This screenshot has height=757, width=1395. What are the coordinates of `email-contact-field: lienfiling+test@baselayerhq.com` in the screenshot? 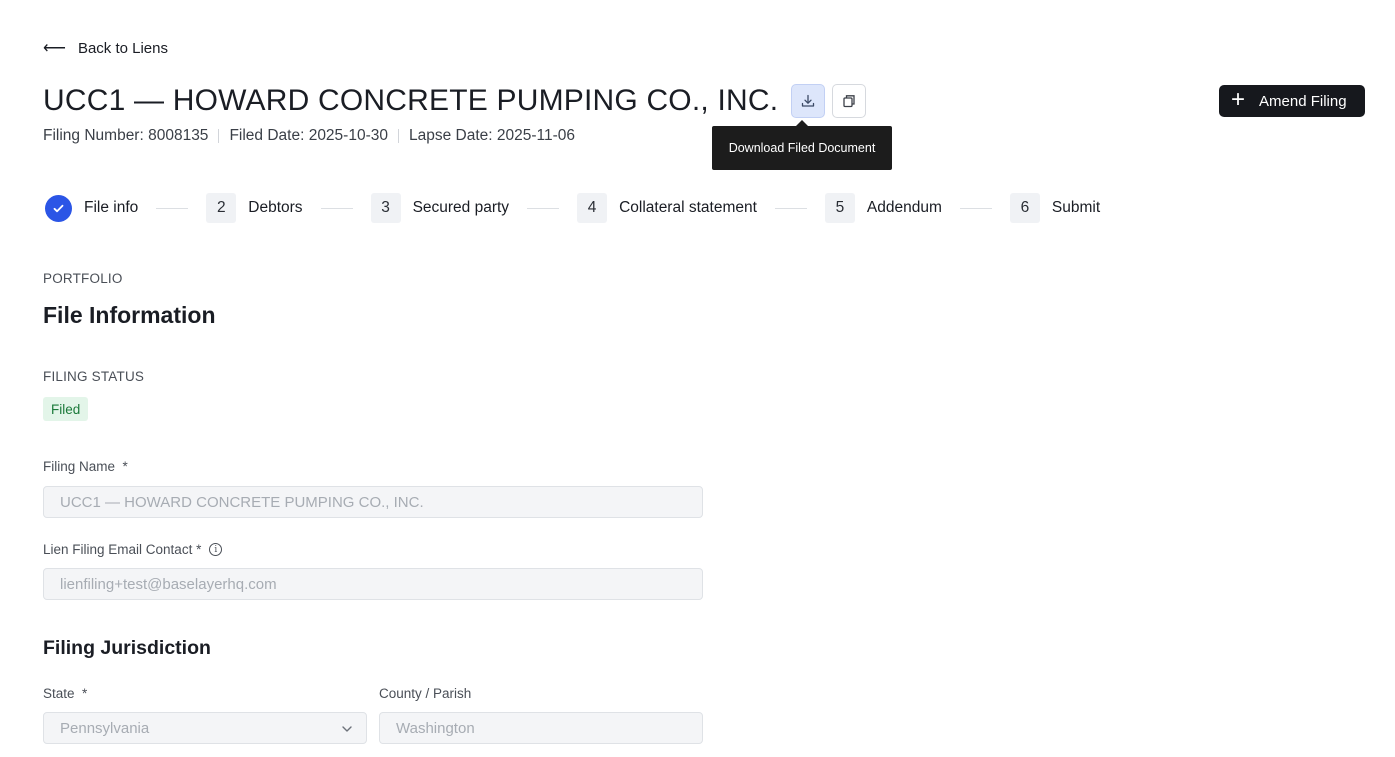 It's located at (373, 584).